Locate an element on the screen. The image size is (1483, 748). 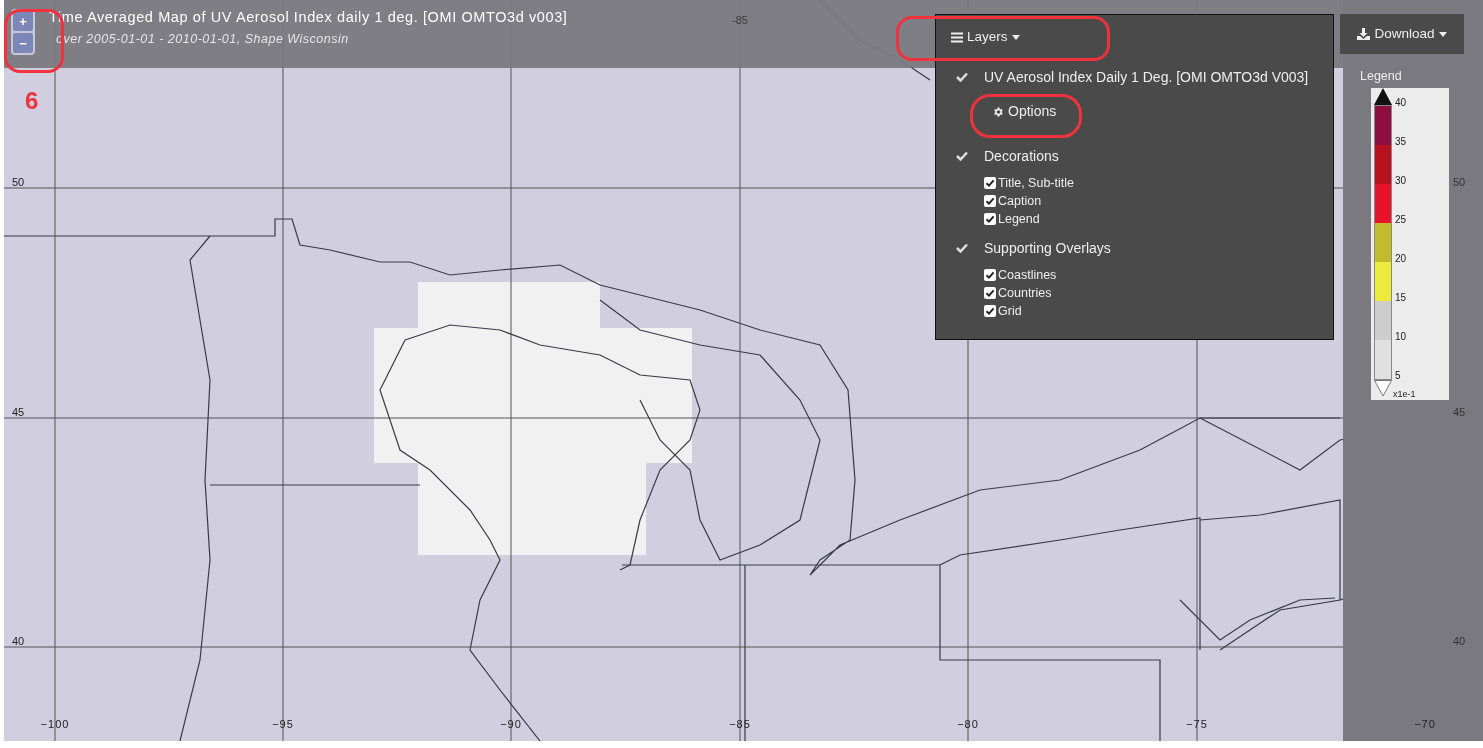
layer-option-label: Caption is located at coordinates (1020, 201).